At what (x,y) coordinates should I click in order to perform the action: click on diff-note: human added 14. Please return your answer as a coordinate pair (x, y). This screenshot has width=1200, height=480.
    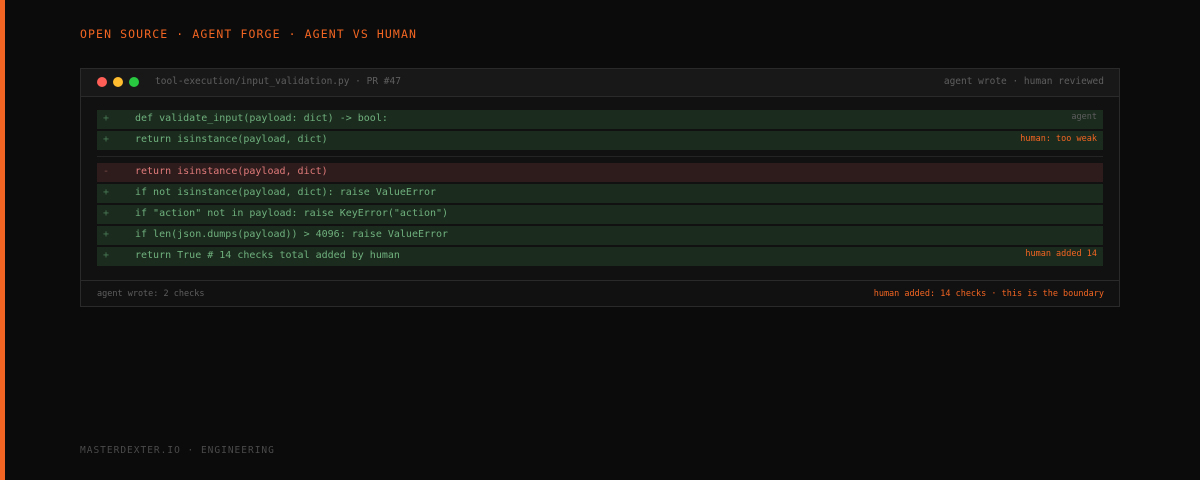
    Looking at the image, I should click on (1061, 254).